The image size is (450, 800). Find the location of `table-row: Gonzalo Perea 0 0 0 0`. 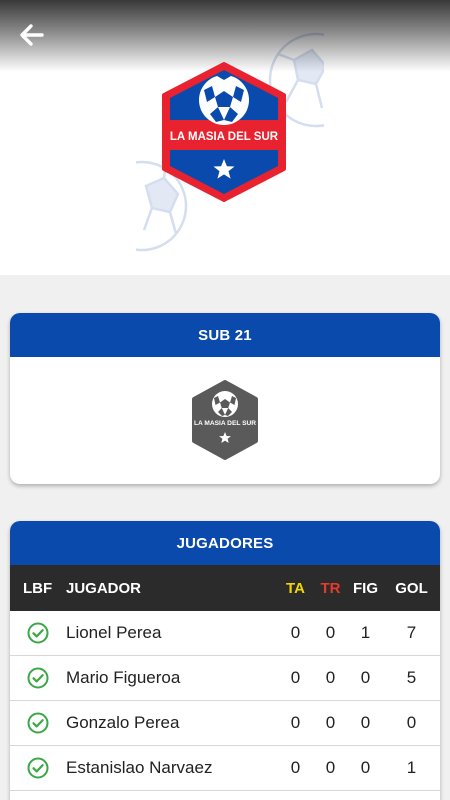

table-row: Gonzalo Perea 0 0 0 0 is located at coordinates (225, 723).